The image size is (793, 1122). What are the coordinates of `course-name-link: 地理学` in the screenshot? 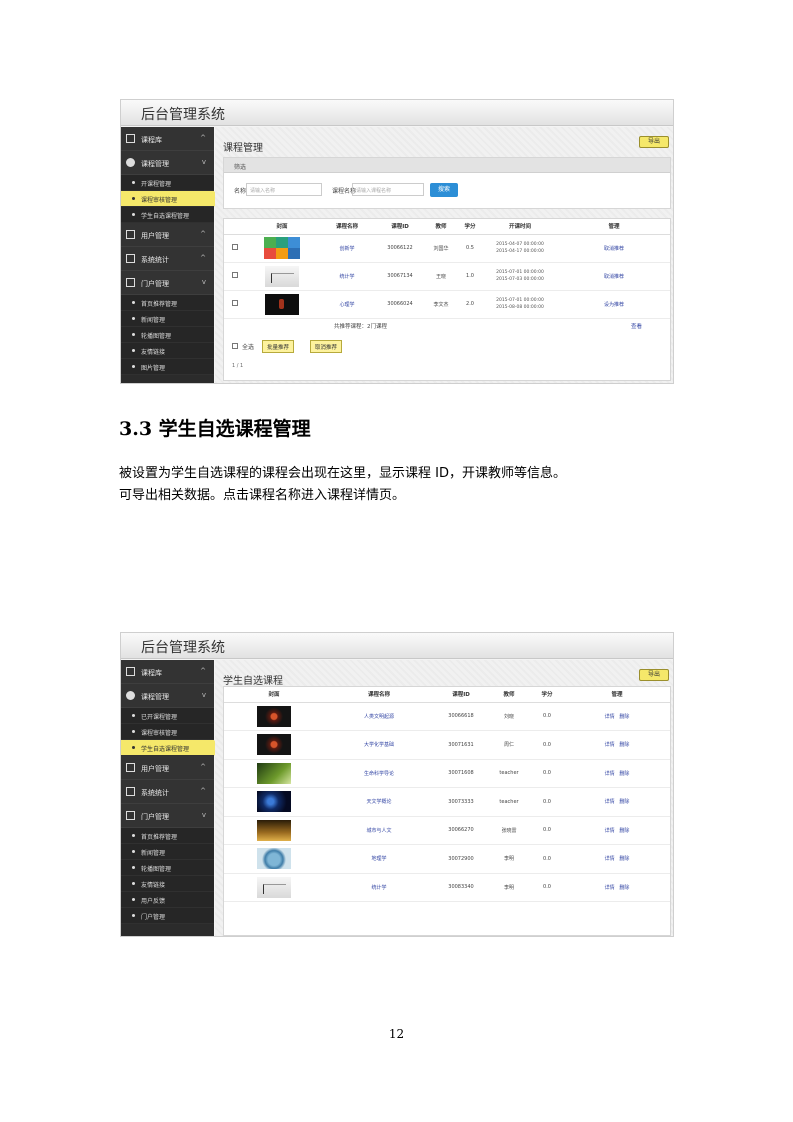 It's located at (378, 859).